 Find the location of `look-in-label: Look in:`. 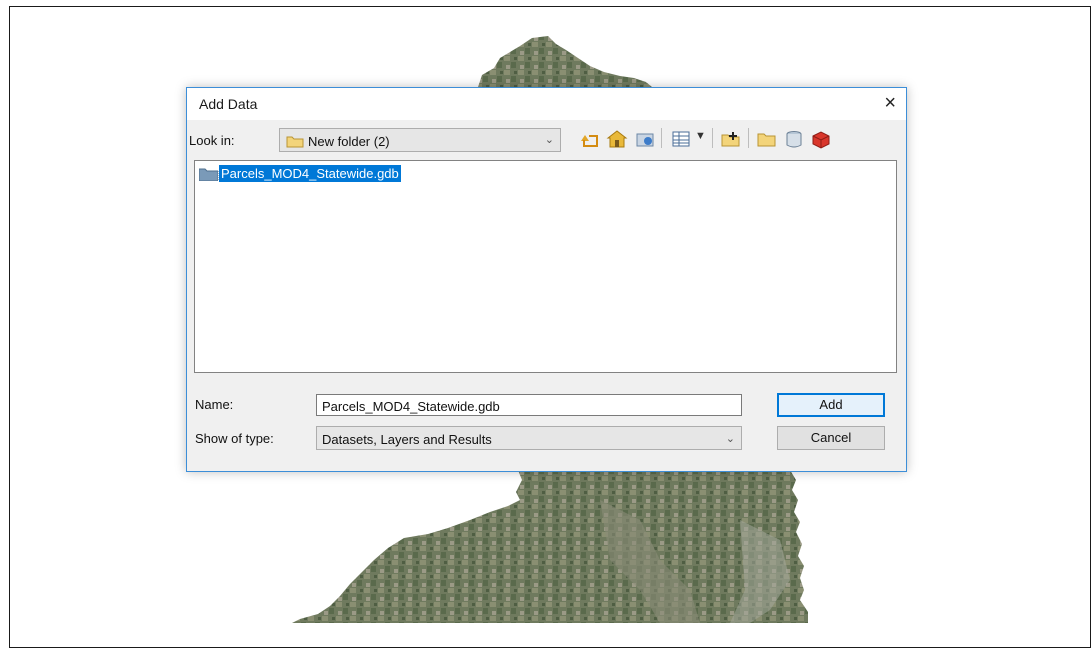

look-in-label: Look in: is located at coordinates (212, 140).